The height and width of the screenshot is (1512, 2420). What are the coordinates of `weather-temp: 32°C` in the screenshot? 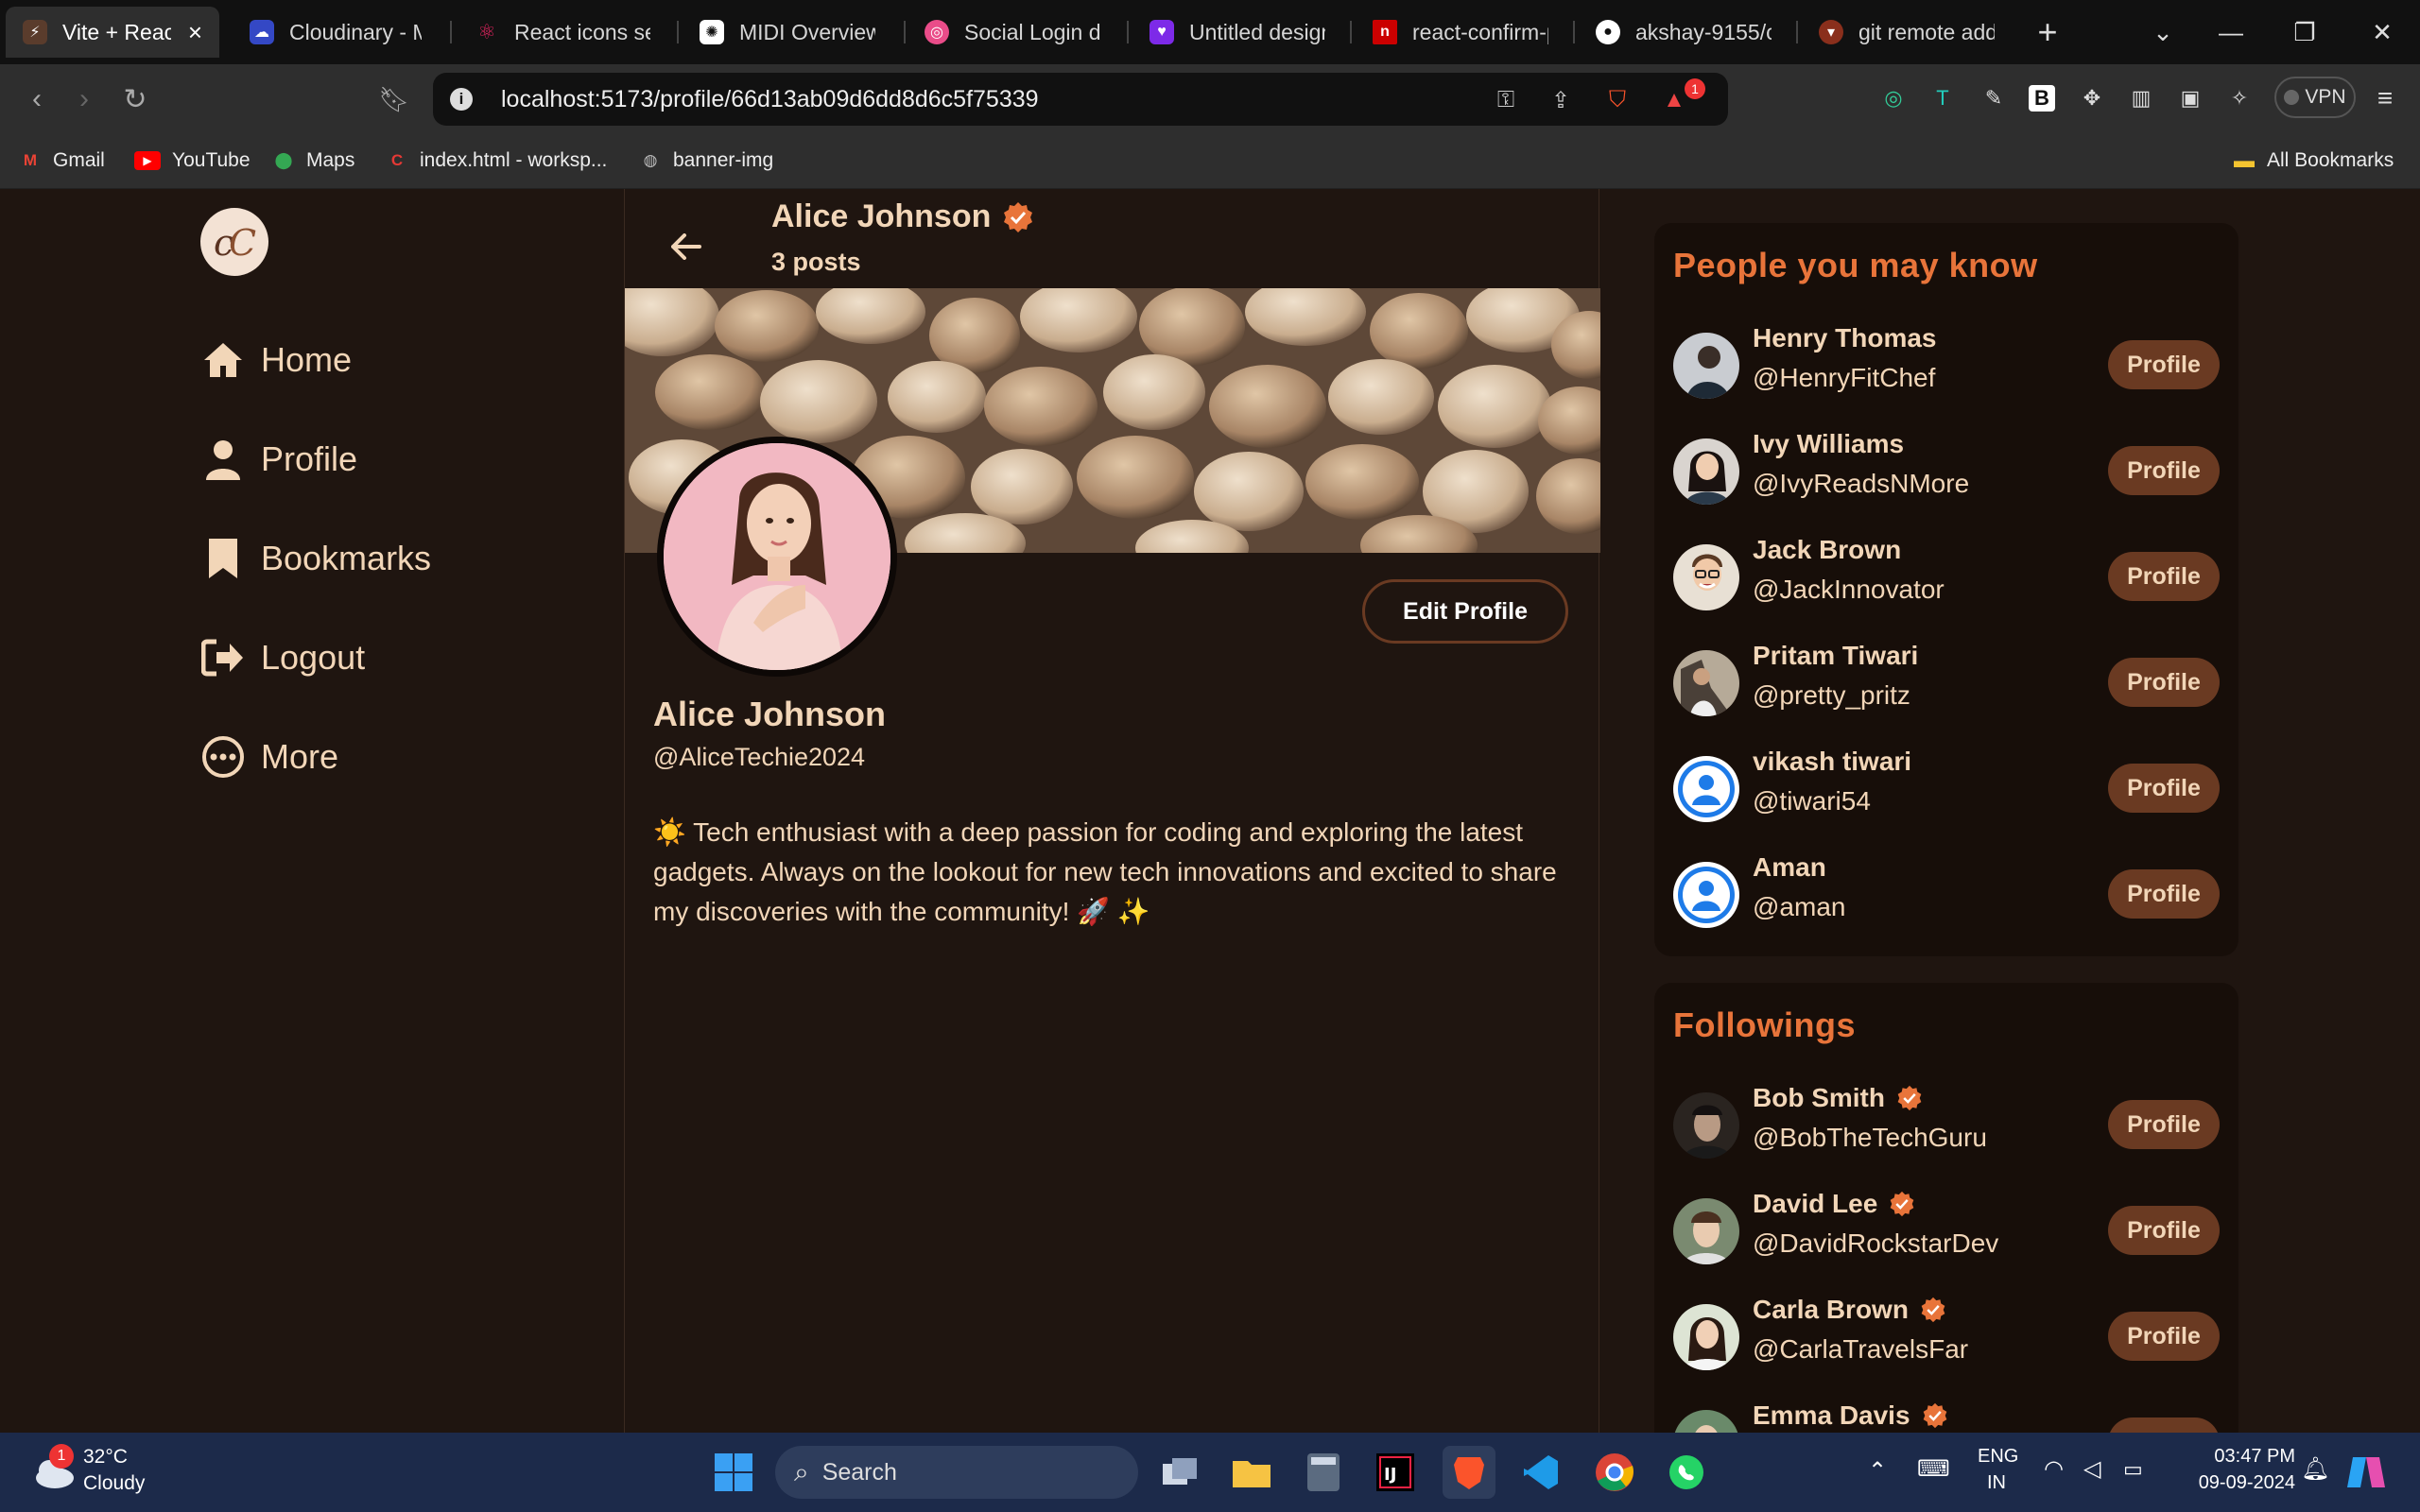 It's located at (105, 1457).